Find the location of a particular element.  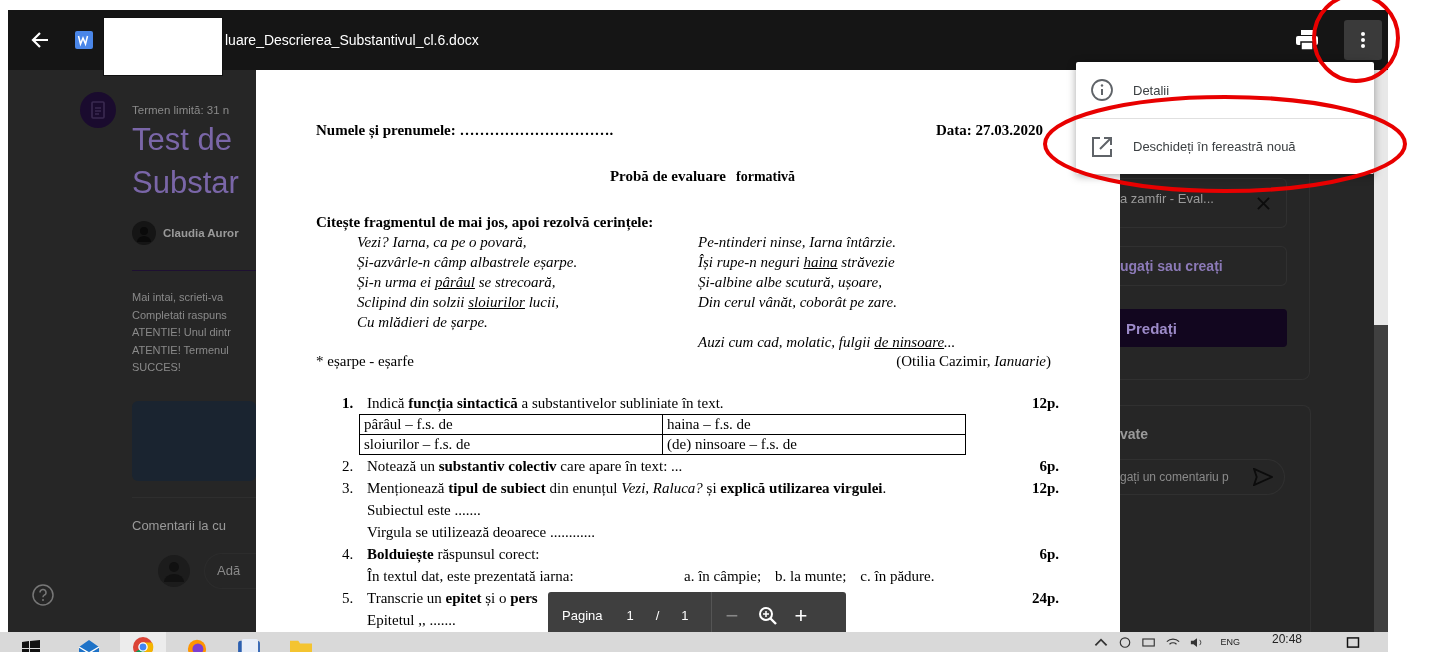

info-icon is located at coordinates (1102, 90).